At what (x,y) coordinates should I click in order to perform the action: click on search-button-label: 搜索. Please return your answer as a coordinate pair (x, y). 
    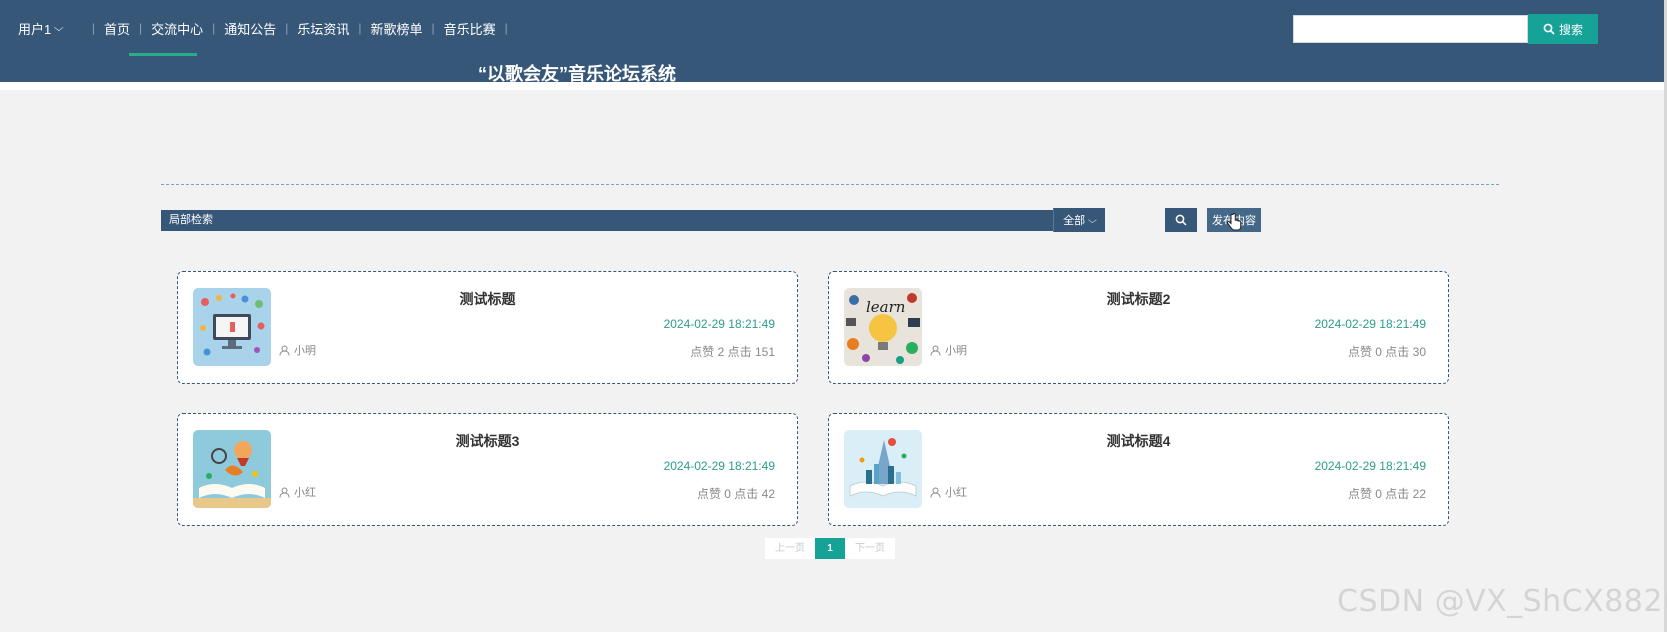
    Looking at the image, I should click on (1570, 29).